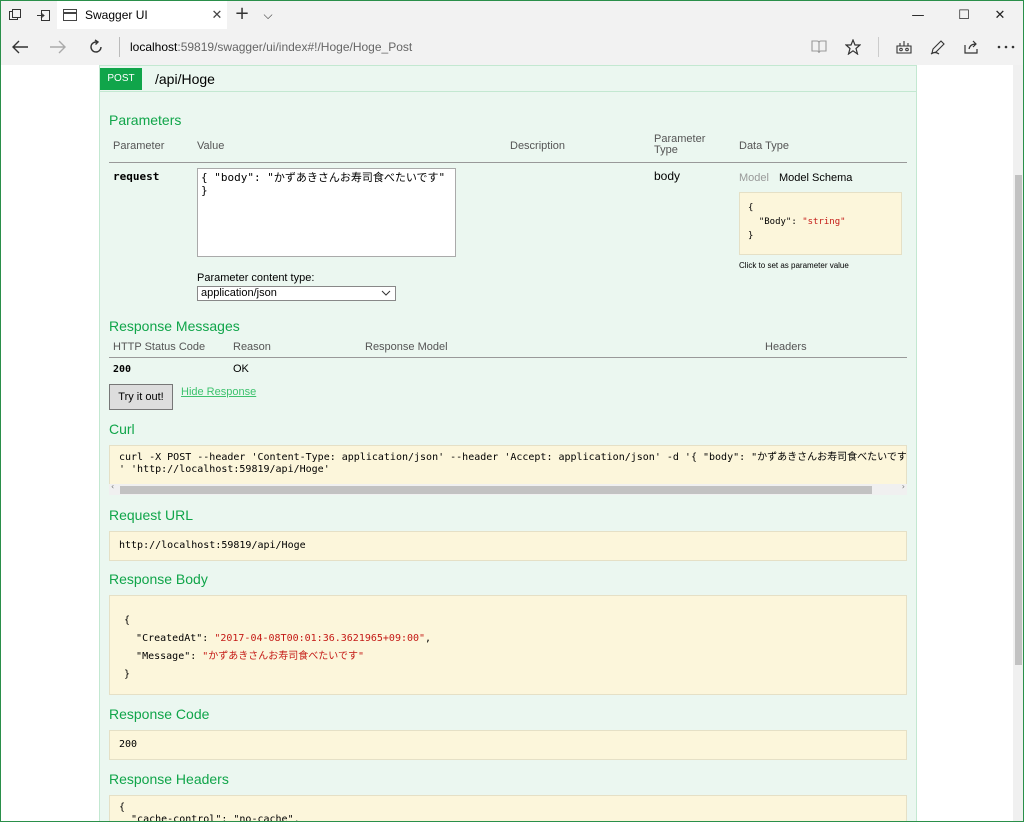 The image size is (1024, 822). I want to click on response-code-title: Response Code, so click(159, 714).